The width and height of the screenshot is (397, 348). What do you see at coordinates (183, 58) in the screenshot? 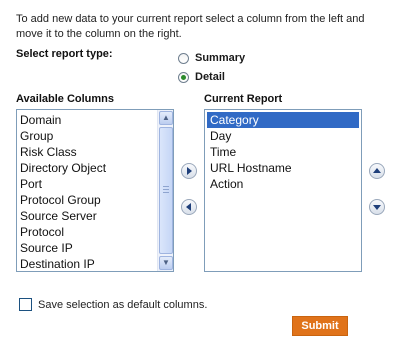
I see `radio-summary-button` at bounding box center [183, 58].